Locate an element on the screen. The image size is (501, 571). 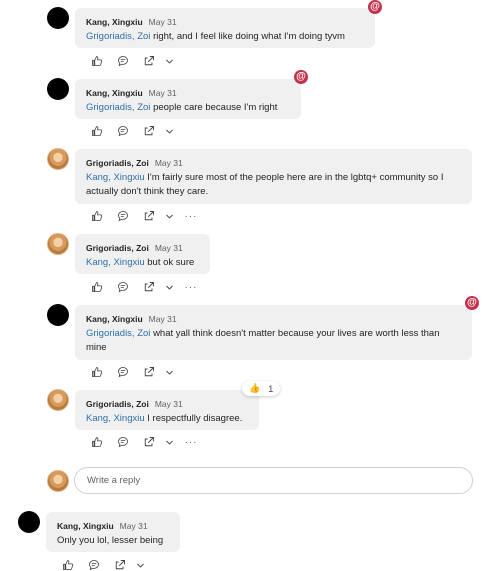
message-text: Kang, Xingxiu but ok sure is located at coordinates (140, 262).